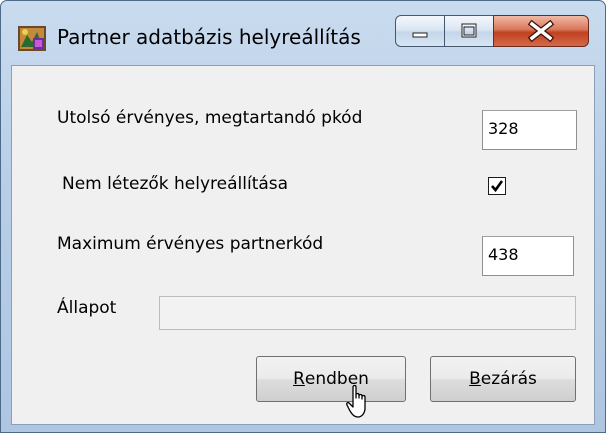  Describe the element at coordinates (32, 38) in the screenshot. I see `database-restore-icon` at that location.